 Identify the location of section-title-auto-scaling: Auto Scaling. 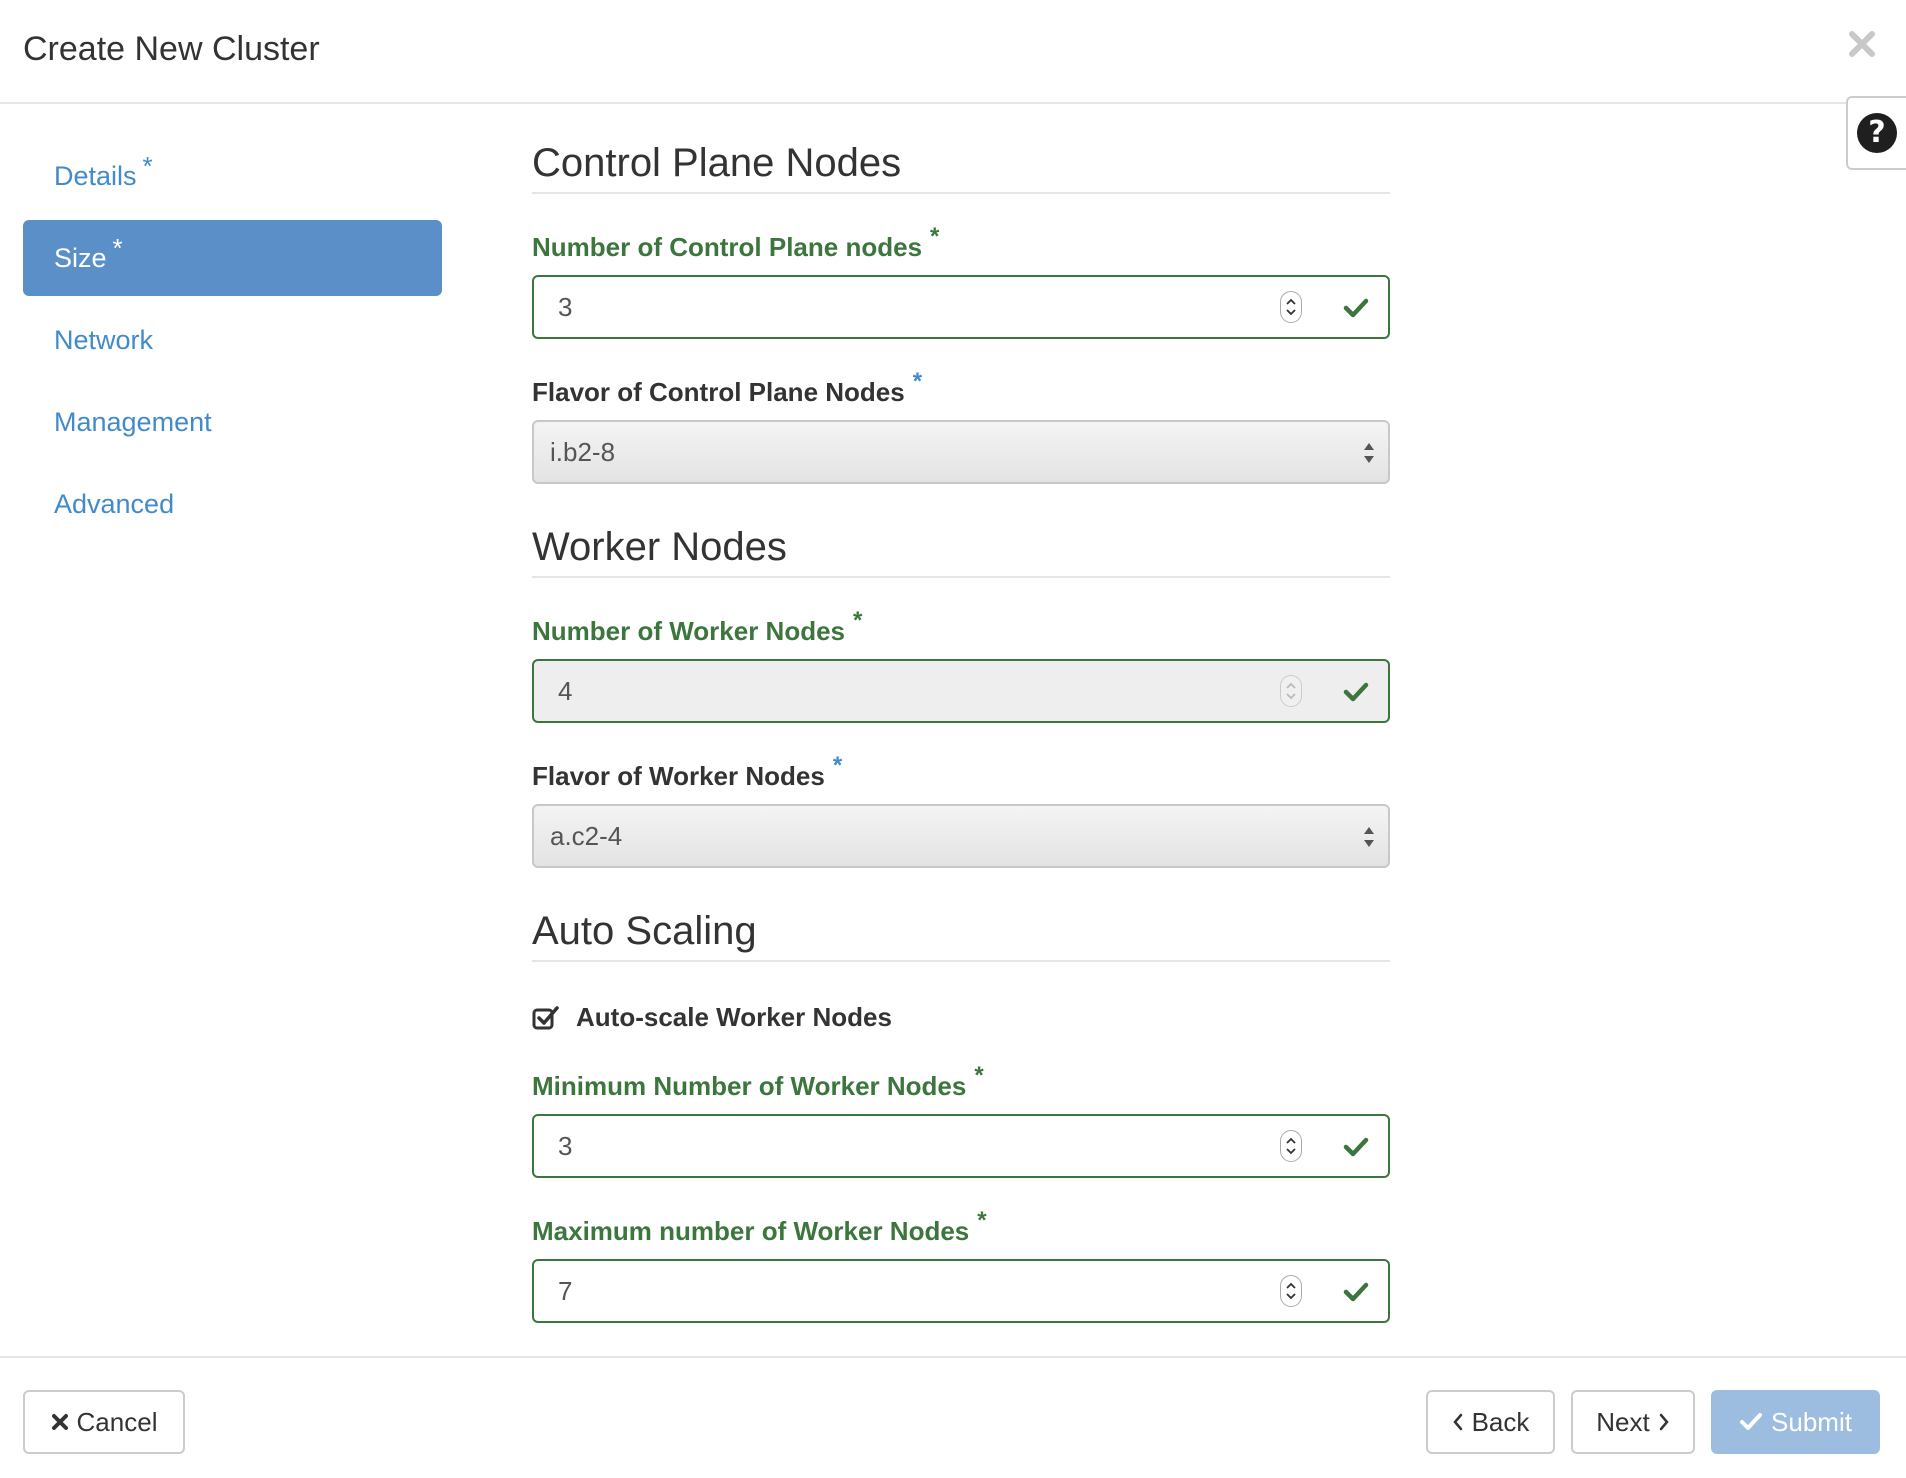
(961, 934).